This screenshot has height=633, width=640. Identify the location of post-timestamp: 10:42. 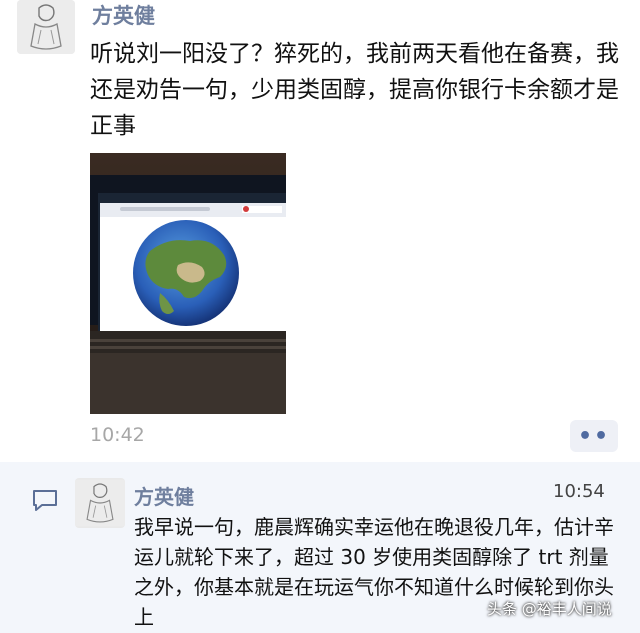
(117, 435).